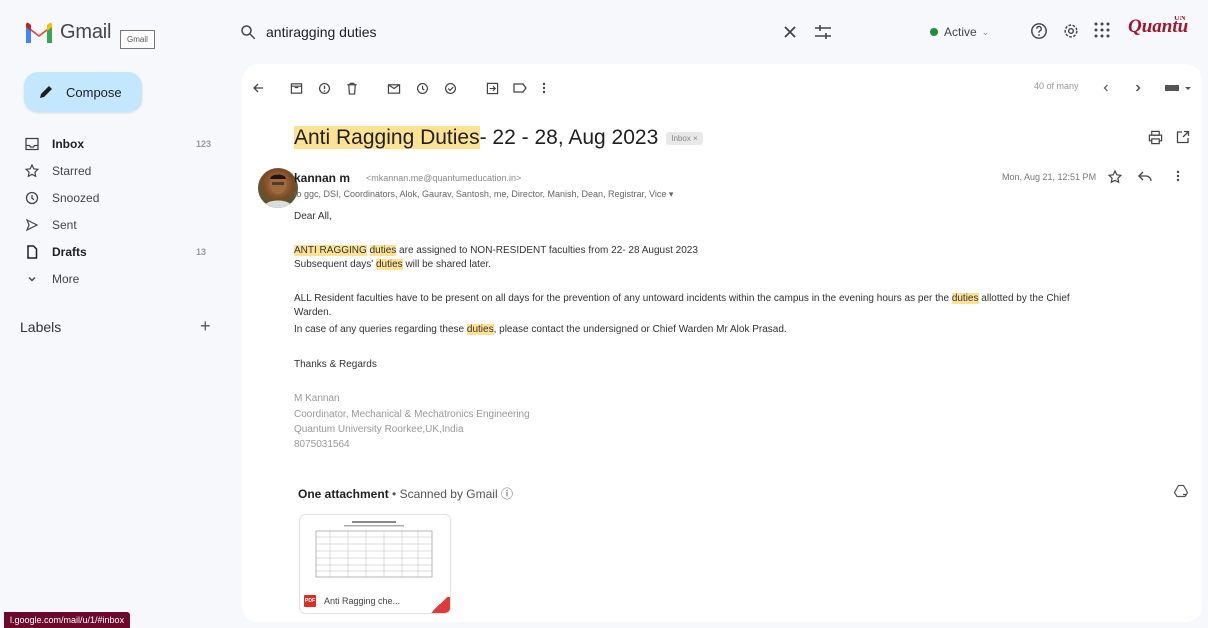  I want to click on clock-icon, so click(32, 198).